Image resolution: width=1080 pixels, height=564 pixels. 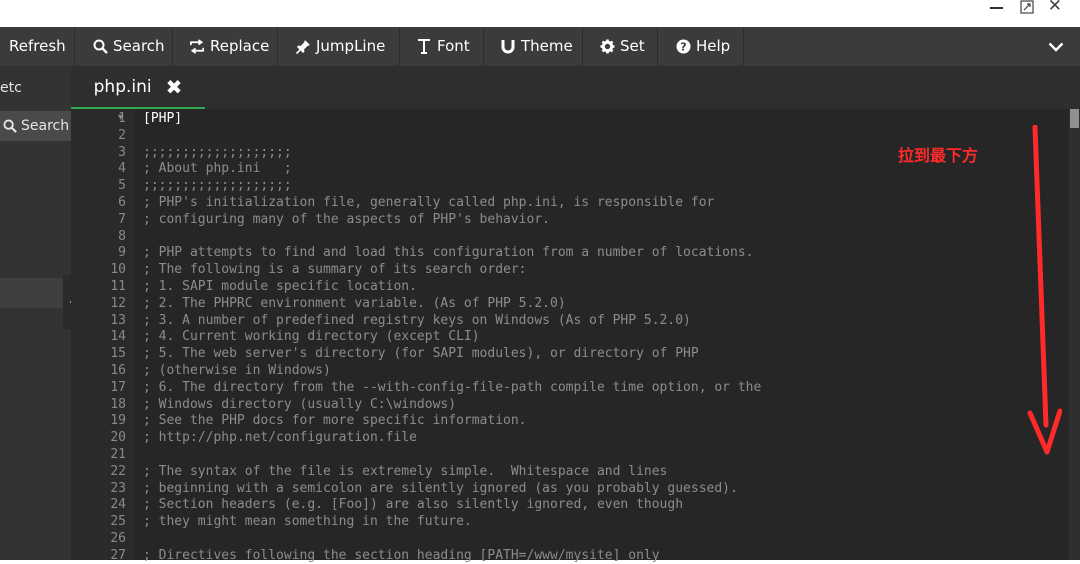 I want to click on chevron-down-icon, so click(x=1056, y=46).